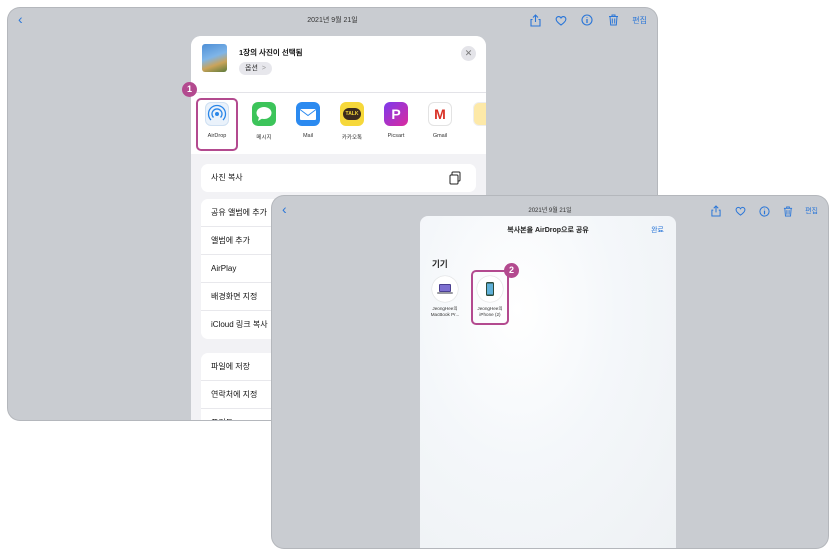 The height and width of the screenshot is (556, 833). What do you see at coordinates (264, 138) in the screenshot?
I see `share-app-label: 메시지` at bounding box center [264, 138].